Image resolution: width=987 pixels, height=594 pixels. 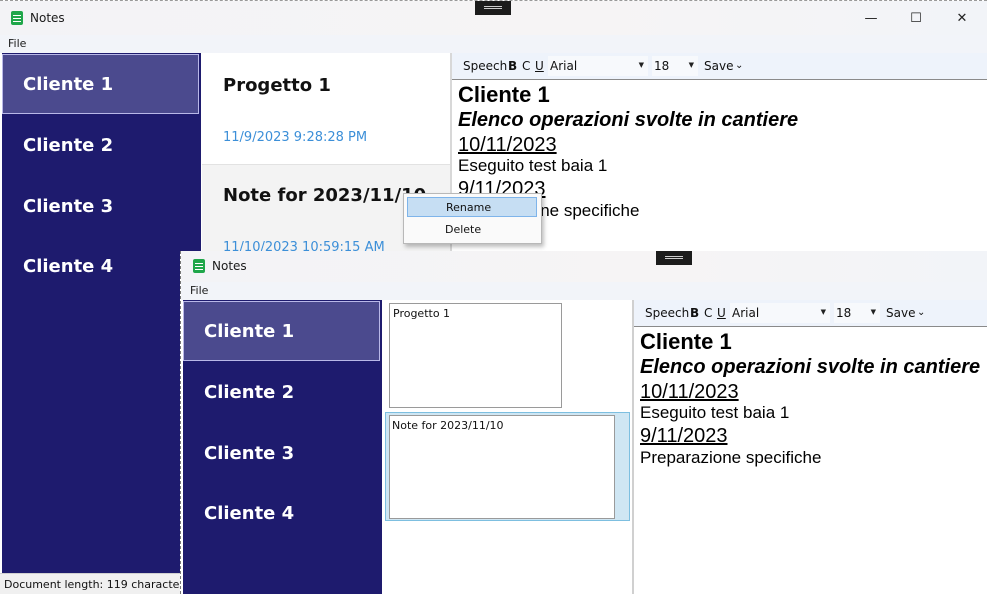 What do you see at coordinates (472, 218) in the screenshot?
I see `note-context-menu: Rename Delete` at bounding box center [472, 218].